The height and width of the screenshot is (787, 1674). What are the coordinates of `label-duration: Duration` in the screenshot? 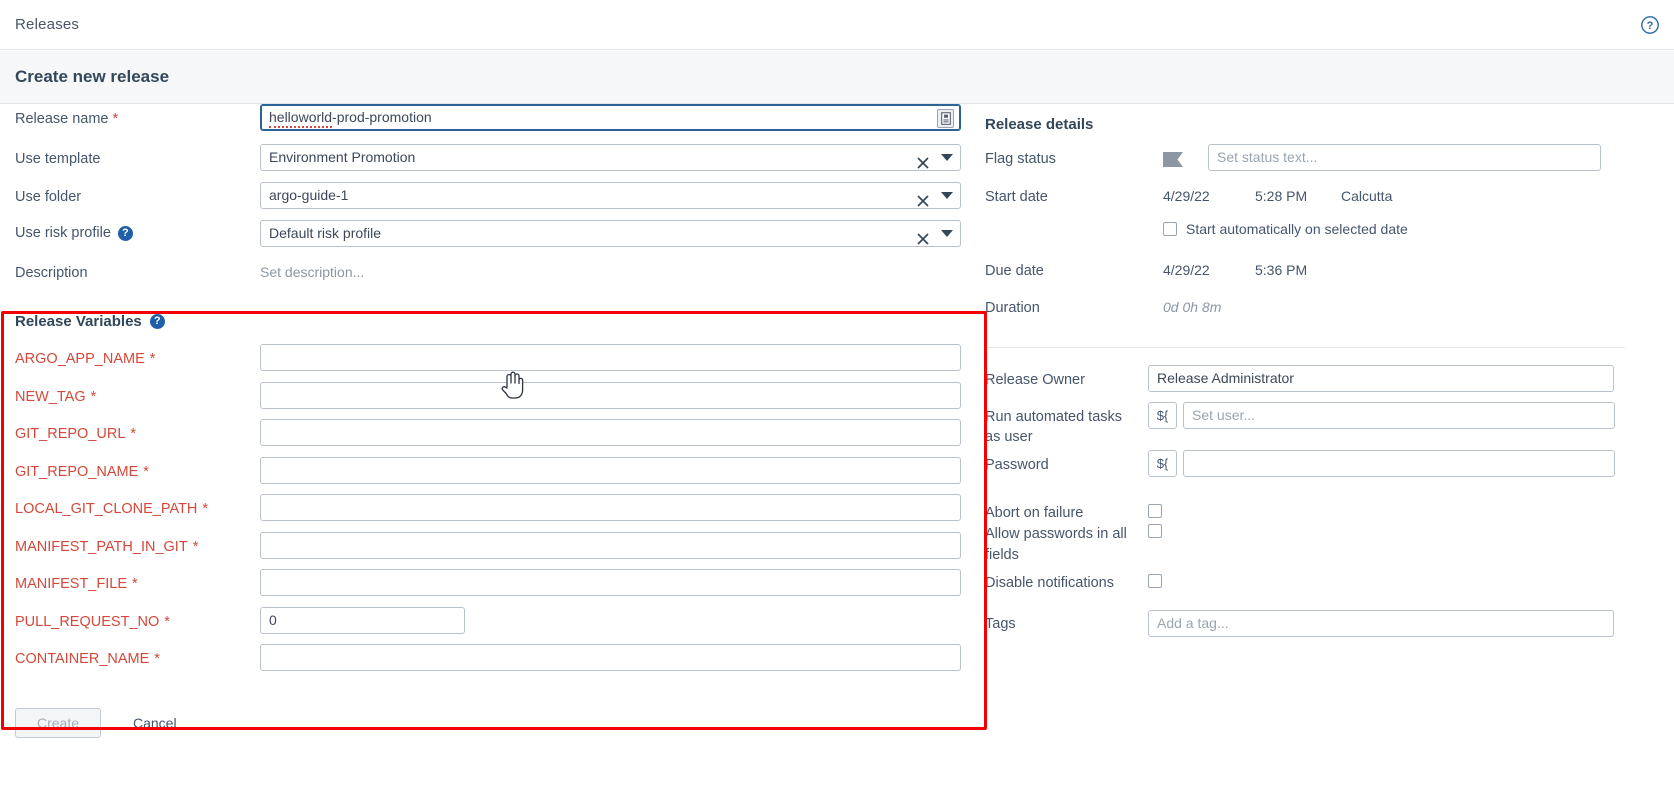 It's located at (1012, 308).